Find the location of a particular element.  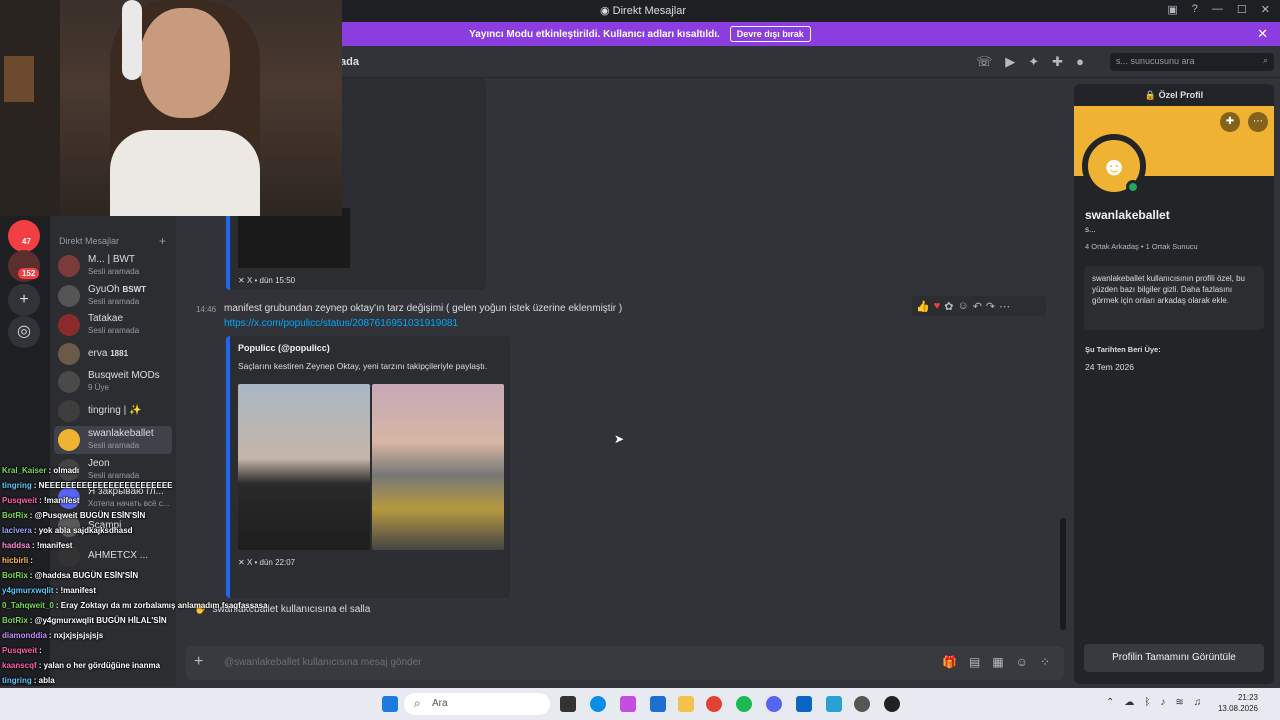

discord-icon is located at coordinates (774, 704).